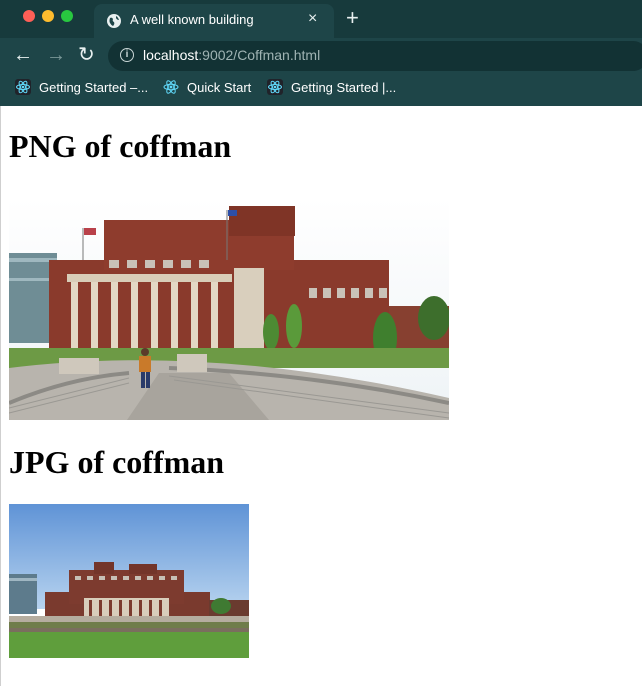 This screenshot has height=686, width=642. Describe the element at coordinates (114, 23) in the screenshot. I see `globe-icon` at that location.